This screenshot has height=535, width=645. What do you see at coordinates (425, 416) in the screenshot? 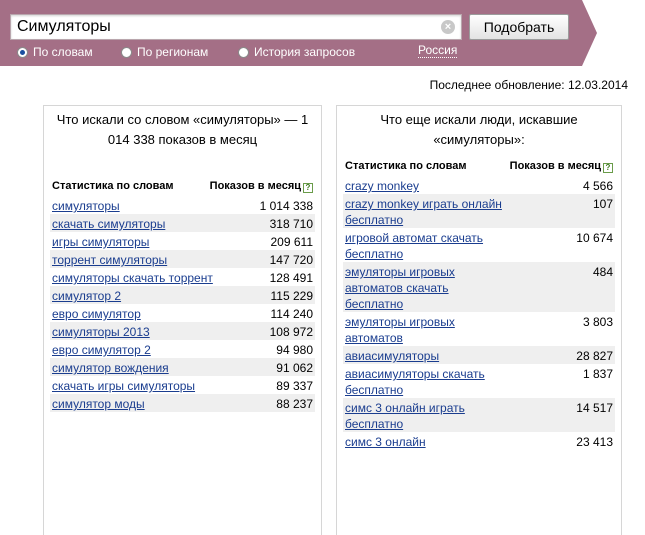
I see `phrase-link: симс 3 онлайн играть бесплатно` at bounding box center [425, 416].